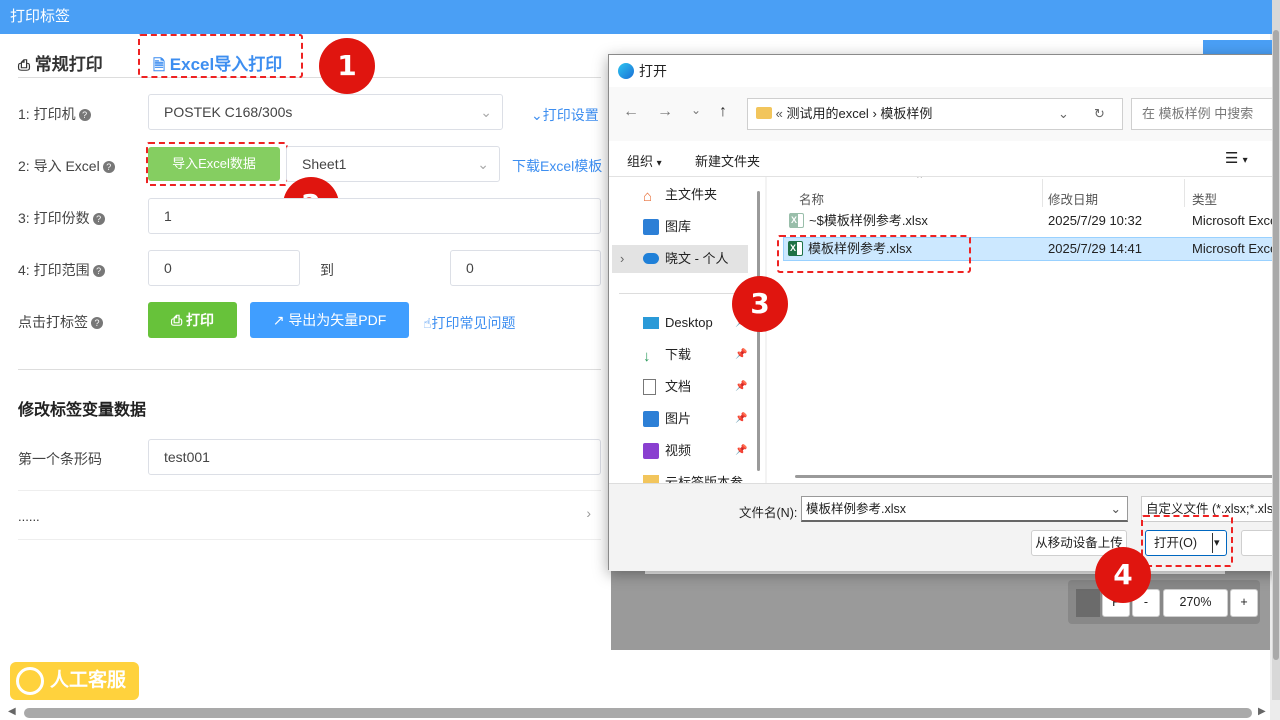  What do you see at coordinates (309, 515) in the screenshot?
I see `more-row: ...... ›` at bounding box center [309, 515].